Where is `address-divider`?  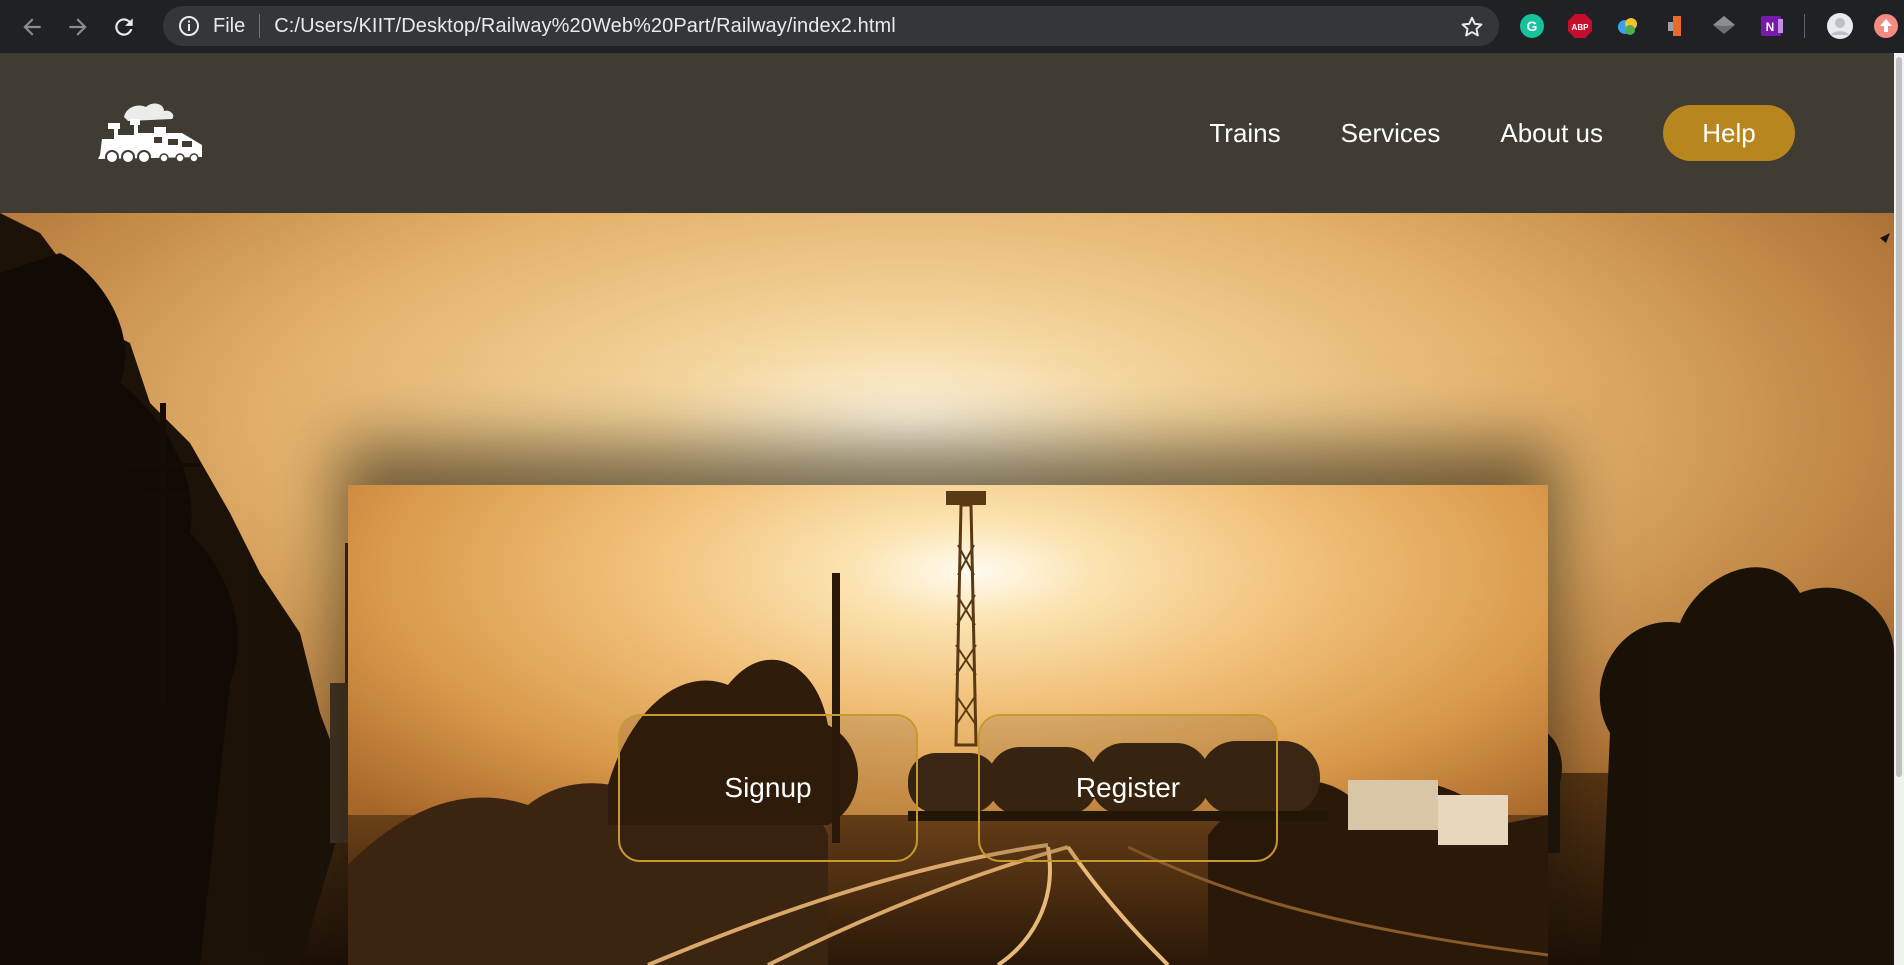
address-divider is located at coordinates (260, 26).